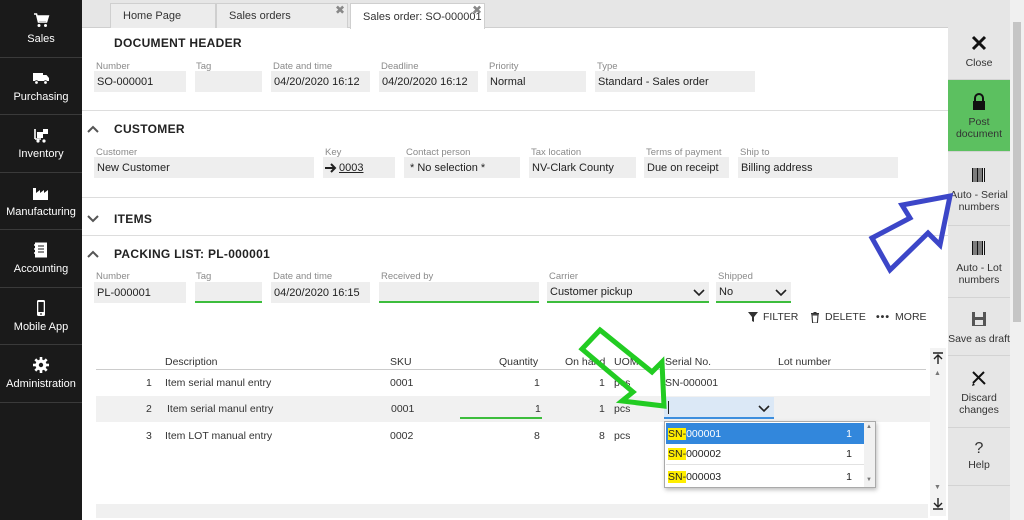 The width and height of the screenshot is (1024, 520). What do you see at coordinates (191, 362) in the screenshot?
I see `col-description: Description` at bounding box center [191, 362].